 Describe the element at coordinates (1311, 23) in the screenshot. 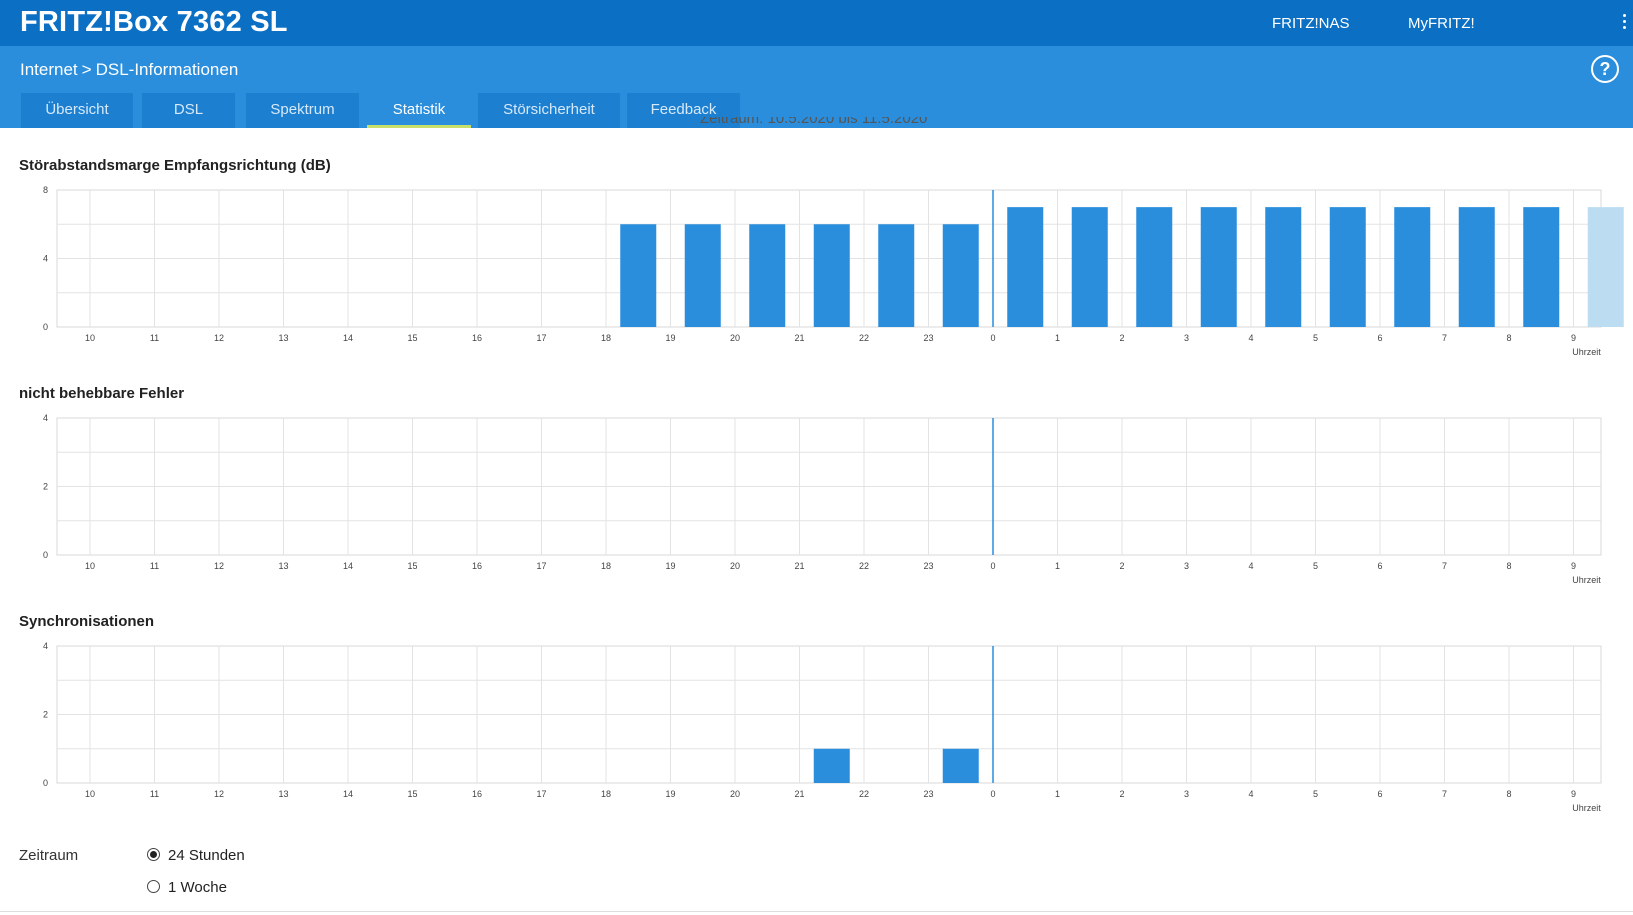

I see `fritz-nas-link: FRITZ!NAS` at that location.